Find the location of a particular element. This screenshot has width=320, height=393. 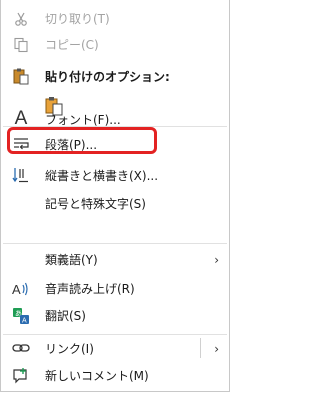

translate-icon: あ A is located at coordinates (21, 316).